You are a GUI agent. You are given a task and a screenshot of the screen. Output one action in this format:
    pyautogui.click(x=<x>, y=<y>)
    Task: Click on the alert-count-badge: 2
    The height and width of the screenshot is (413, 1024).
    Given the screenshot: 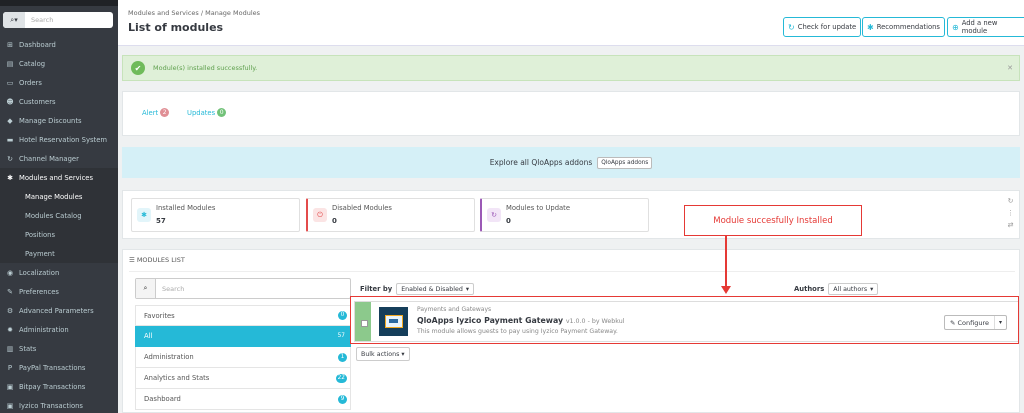 What is the action you would take?
    pyautogui.click(x=165, y=112)
    